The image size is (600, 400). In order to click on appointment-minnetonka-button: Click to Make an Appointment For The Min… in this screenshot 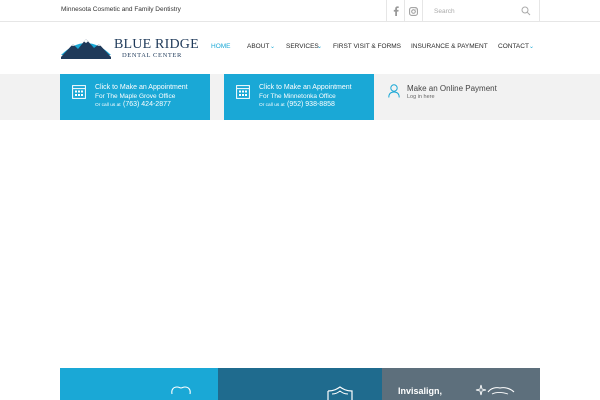, I will do `click(299, 97)`.